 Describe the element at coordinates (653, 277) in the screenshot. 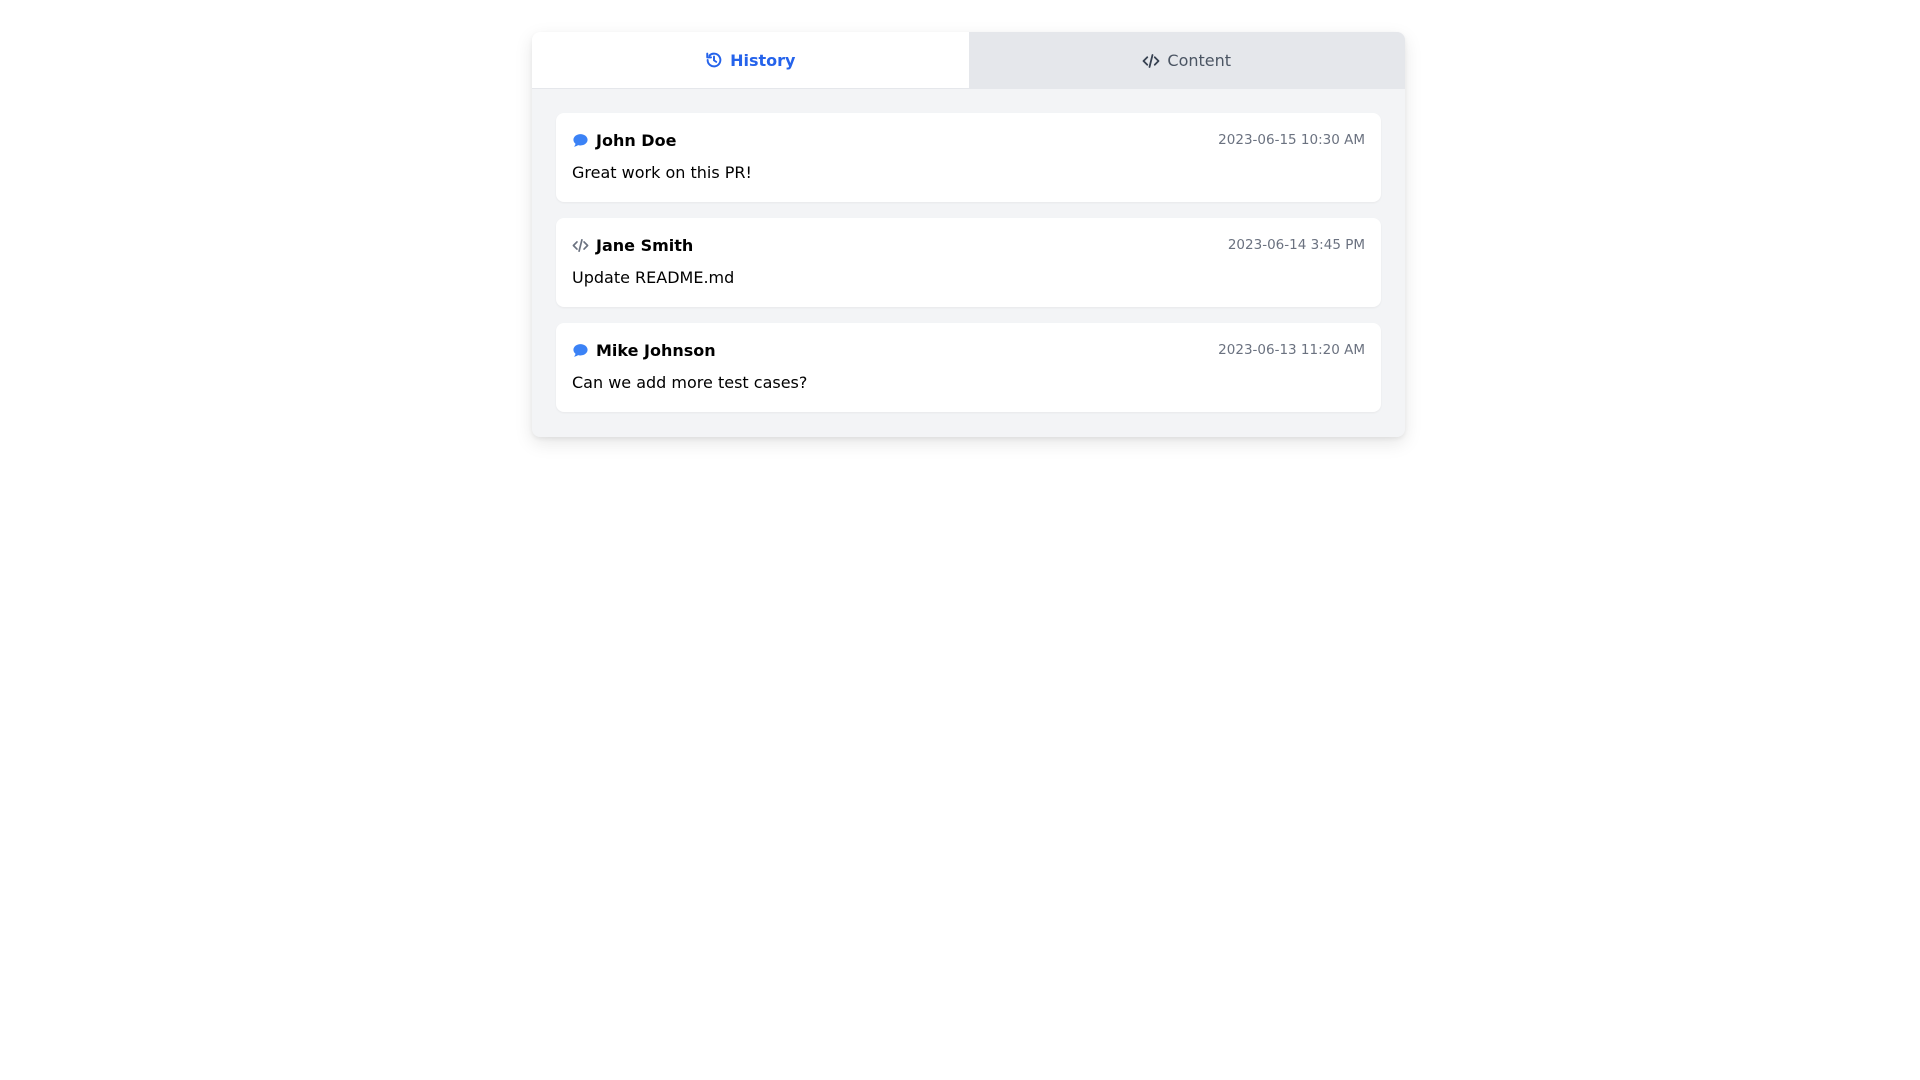

I see `entry-message: Update README.md` at that location.